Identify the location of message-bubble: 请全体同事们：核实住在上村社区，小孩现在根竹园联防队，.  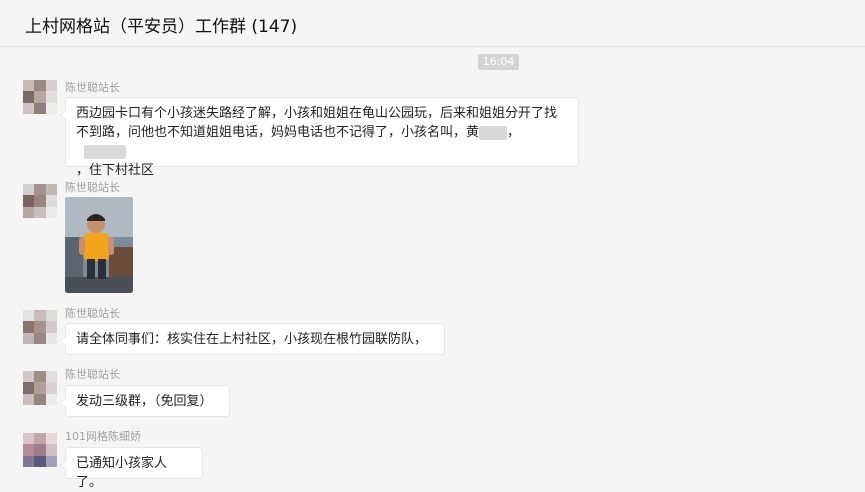
(252, 339).